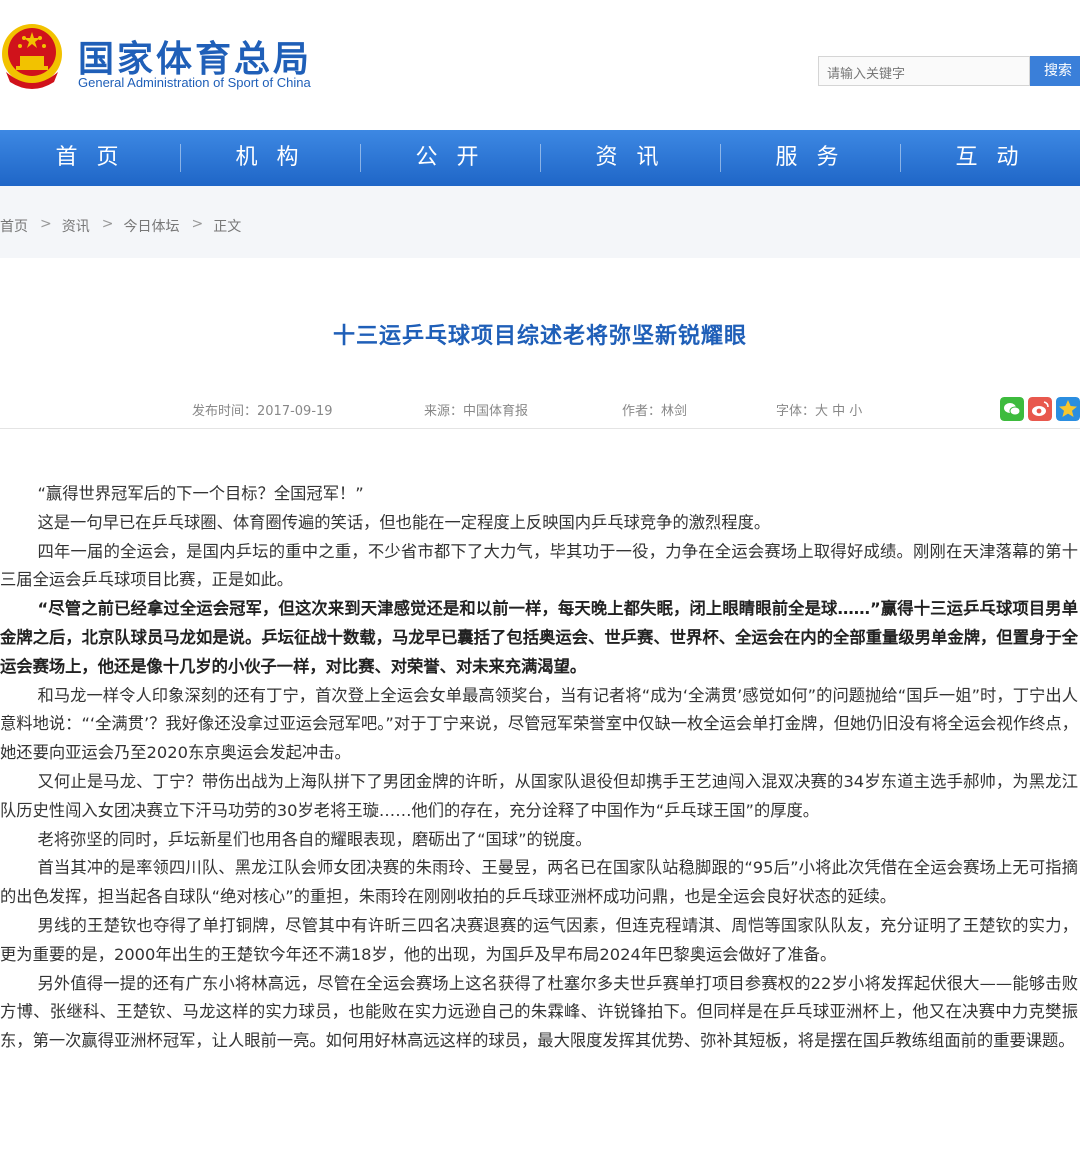  I want to click on national-emblem-icon, so click(32, 56).